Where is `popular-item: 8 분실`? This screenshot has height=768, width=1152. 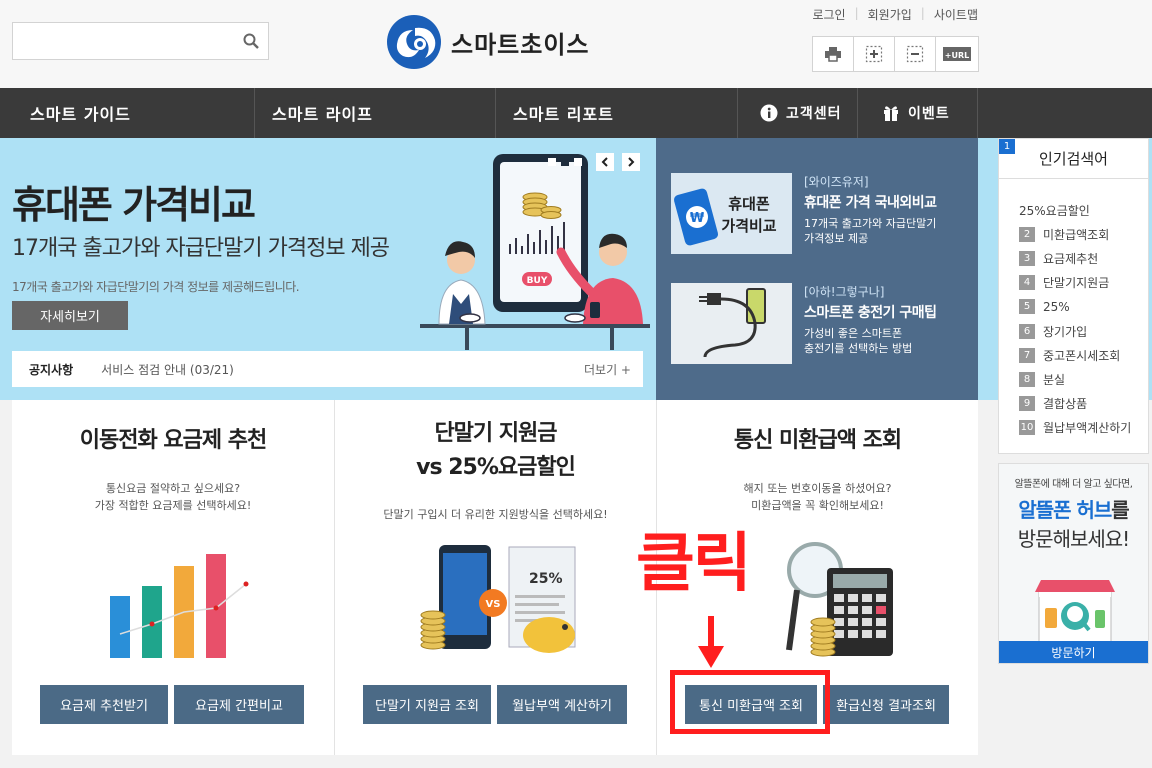 popular-item: 8 분실 is located at coordinates (1083, 379).